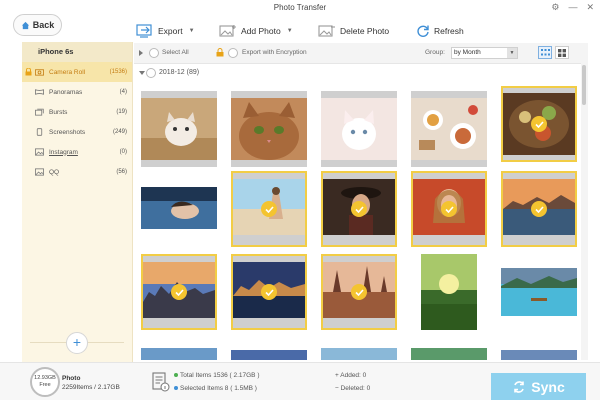 Image resolution: width=600 pixels, height=400 pixels. What do you see at coordinates (176, 375) in the screenshot?
I see `green-dot-icon` at bounding box center [176, 375].